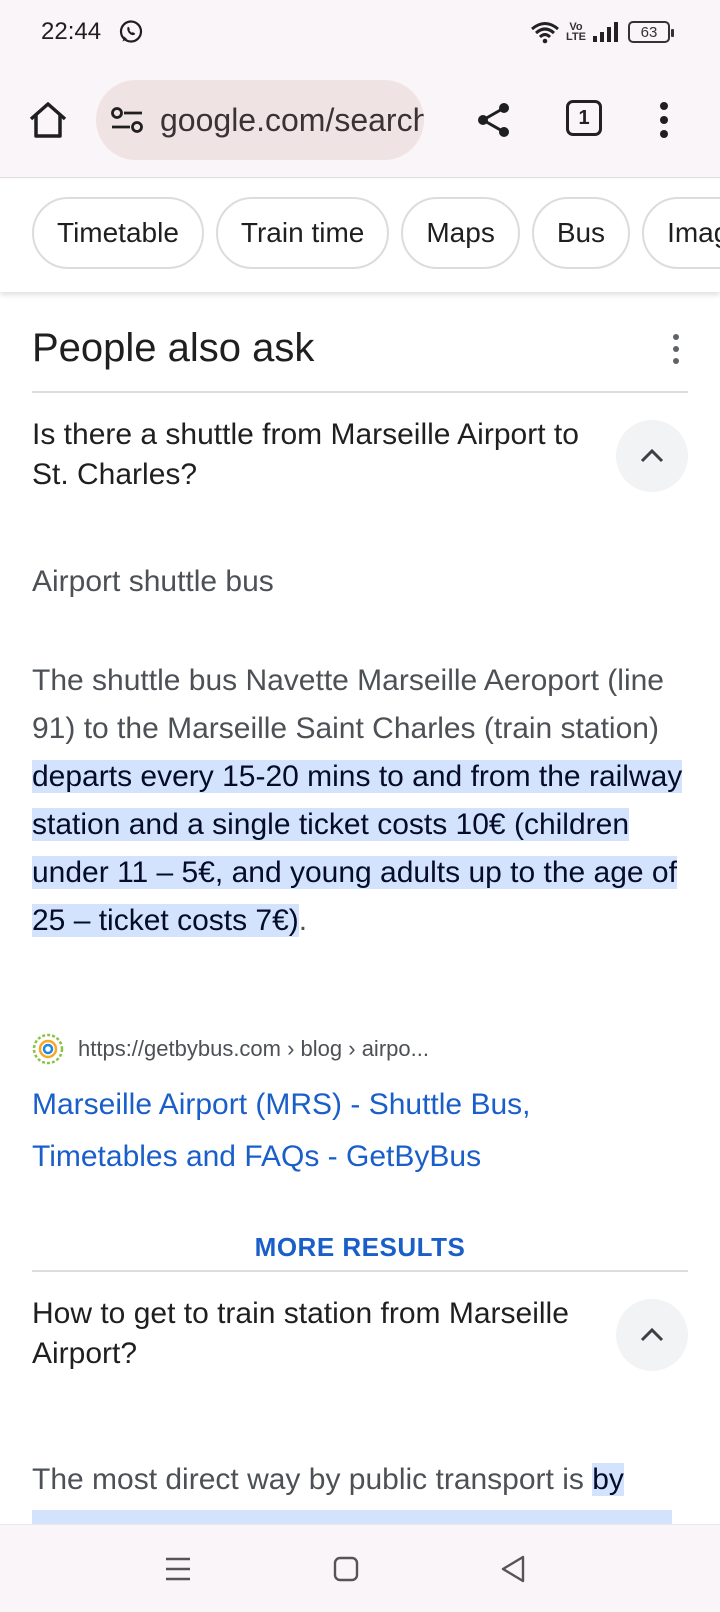 The width and height of the screenshot is (720, 1612). What do you see at coordinates (48, 1049) in the screenshot?
I see `getbybus-favicon-icon` at bounding box center [48, 1049].